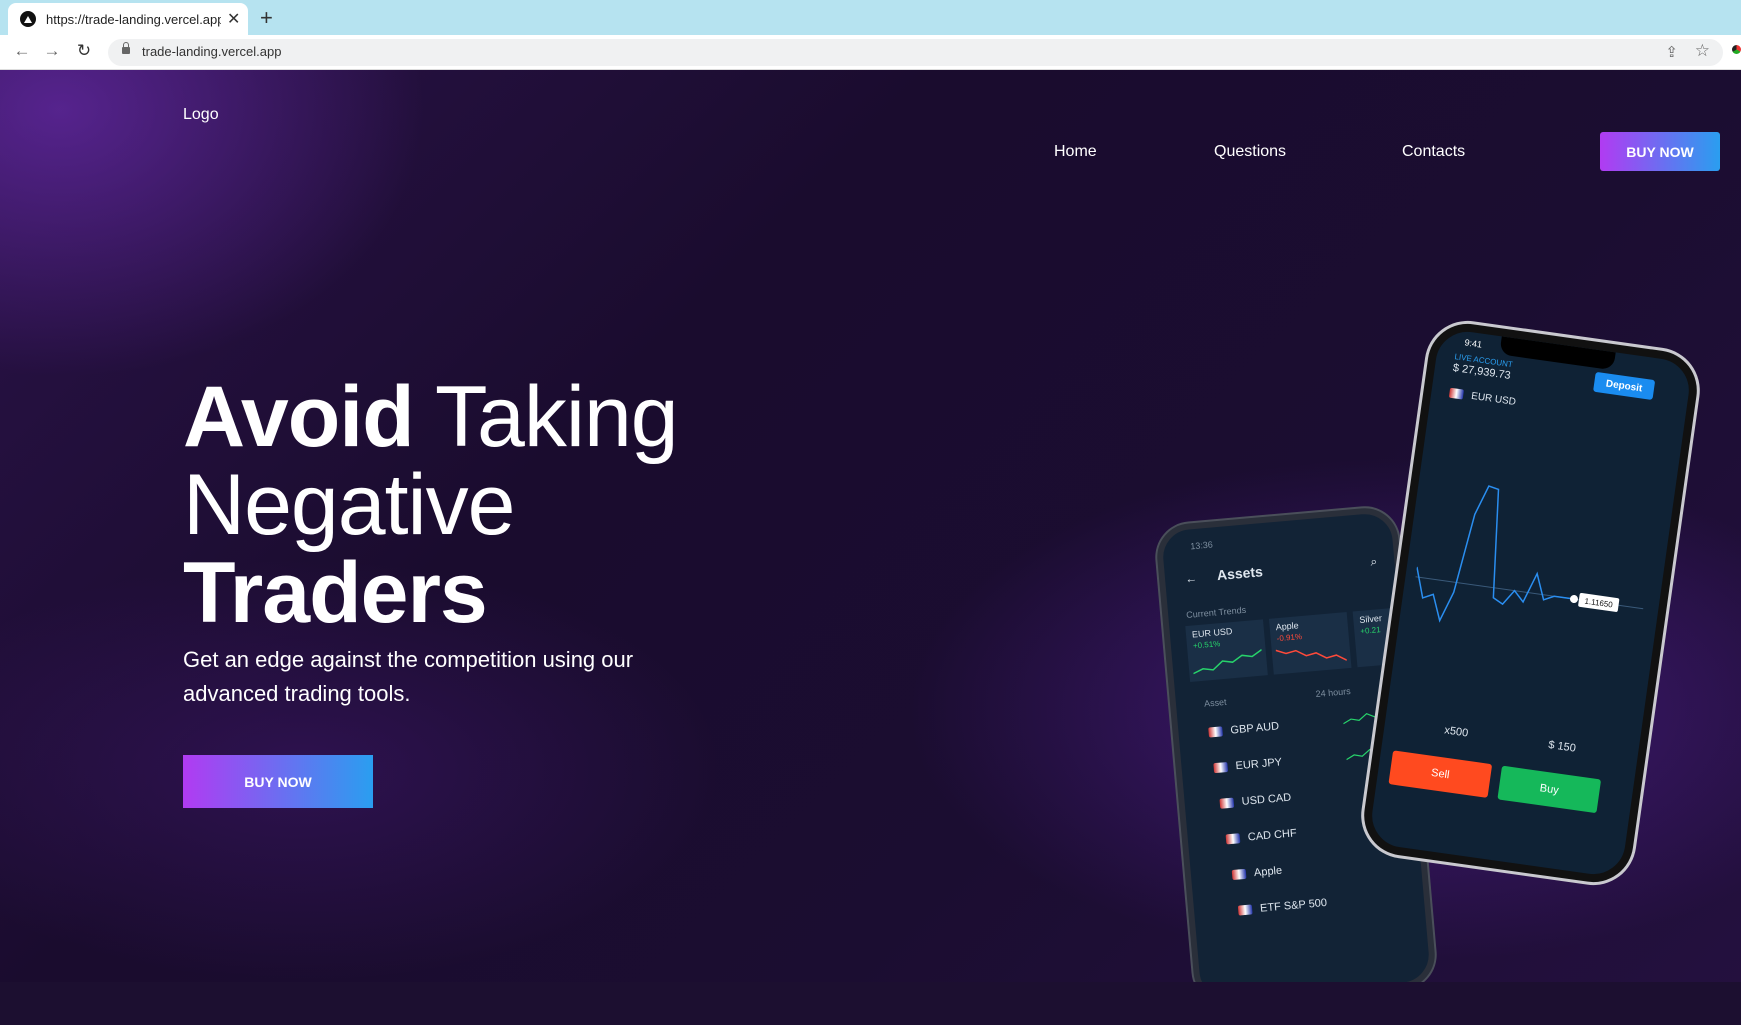 The height and width of the screenshot is (1025, 1741). Describe the element at coordinates (1250, 152) in the screenshot. I see `nav-questions: Questions` at that location.